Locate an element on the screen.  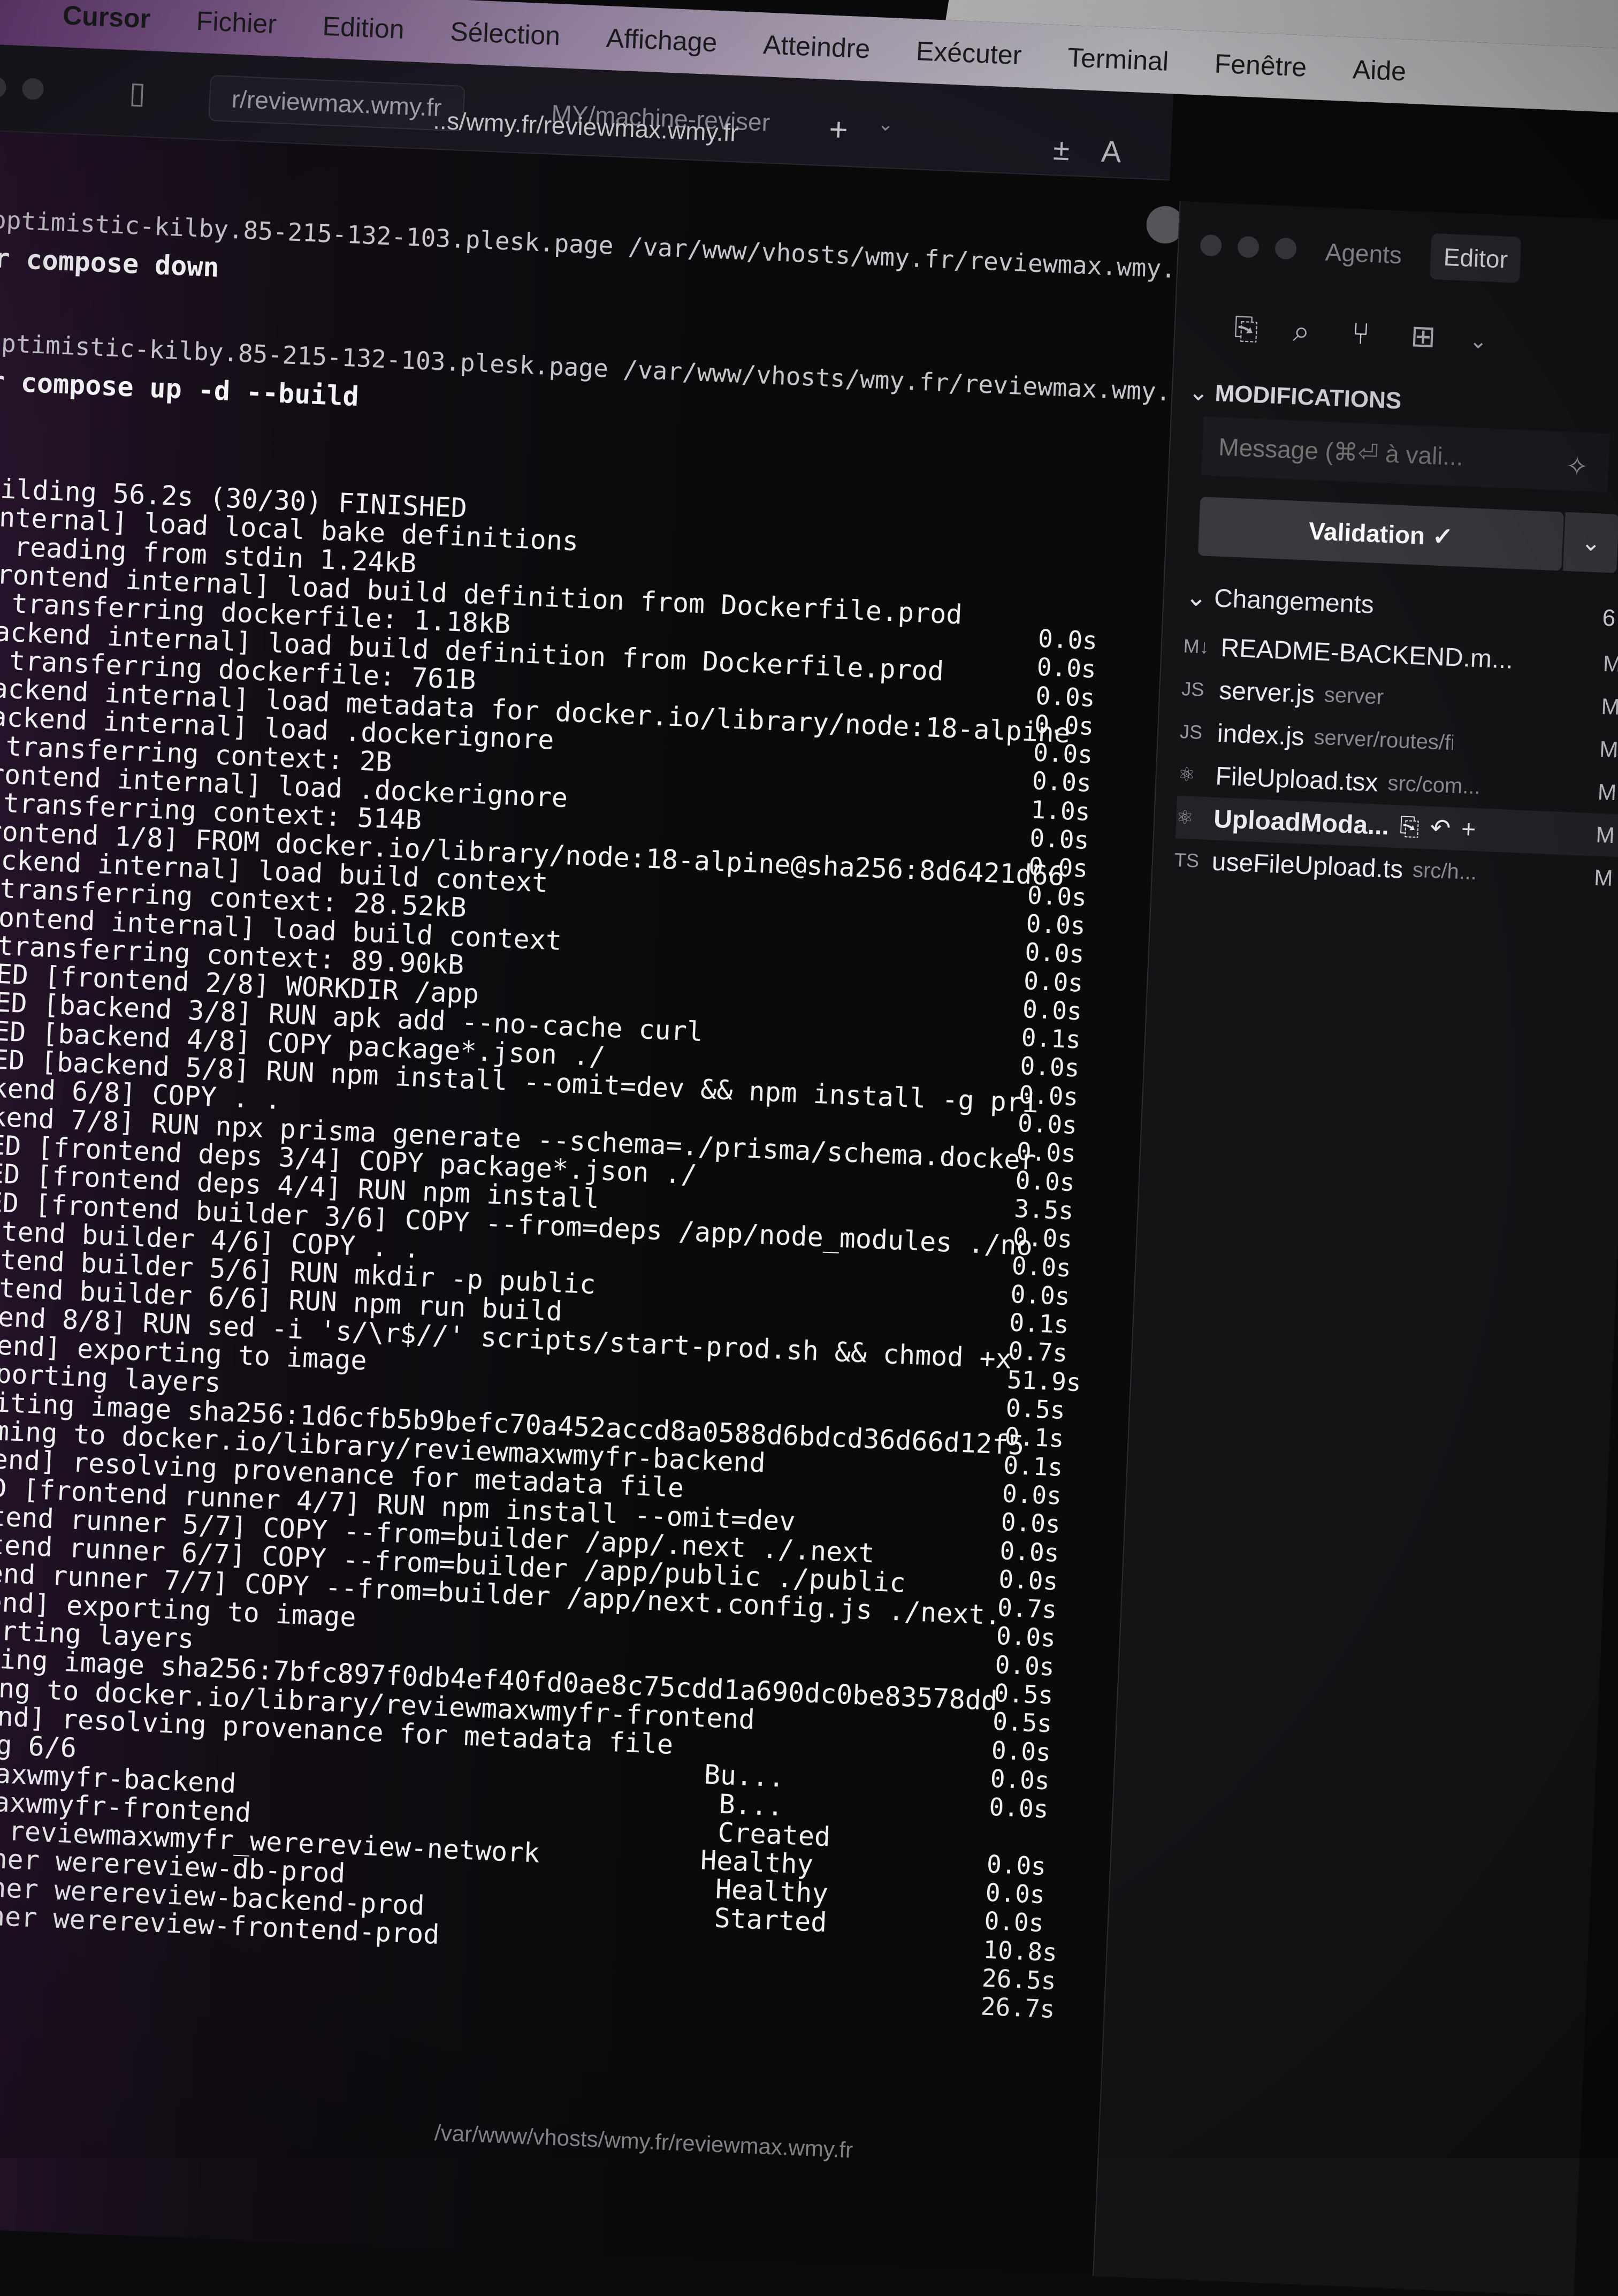
modifications-header: ⌄ MODIFICATIONS is located at coordinates (1295, 396).